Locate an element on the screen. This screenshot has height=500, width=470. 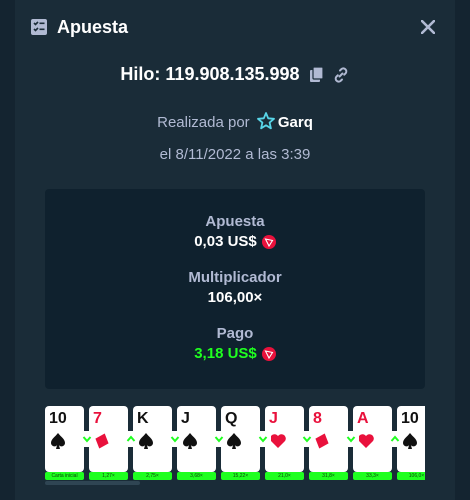
multiplier-stat: Multiplicador 106,00× is located at coordinates (235, 287).